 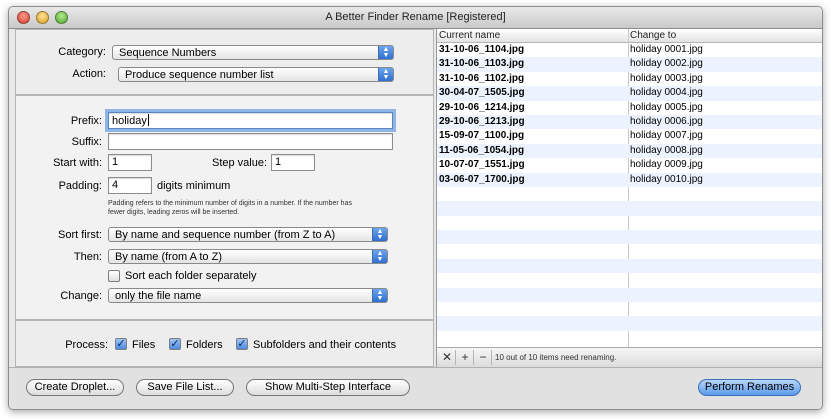 What do you see at coordinates (666, 121) in the screenshot?
I see `change-to-cell: holiday 0006.jpg` at bounding box center [666, 121].